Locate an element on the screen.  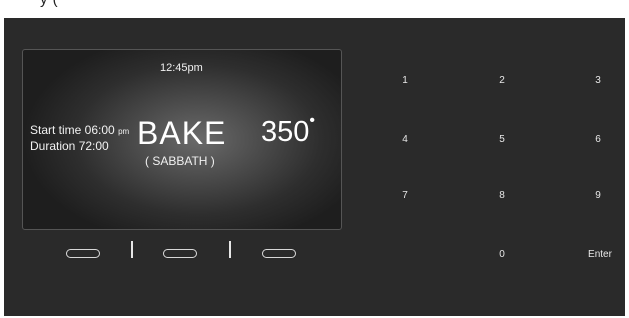
temperature-value: 350 is located at coordinates (285, 132).